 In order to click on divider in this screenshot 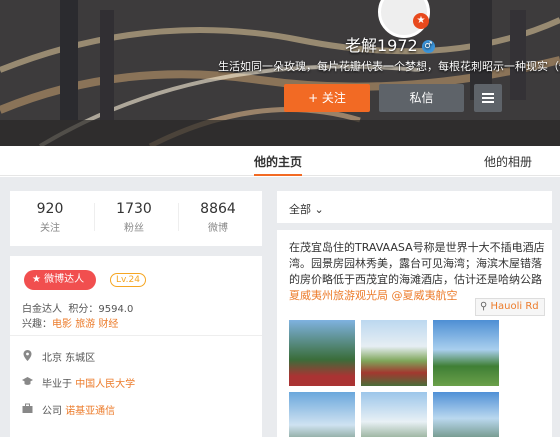, I will do `click(136, 335)`.